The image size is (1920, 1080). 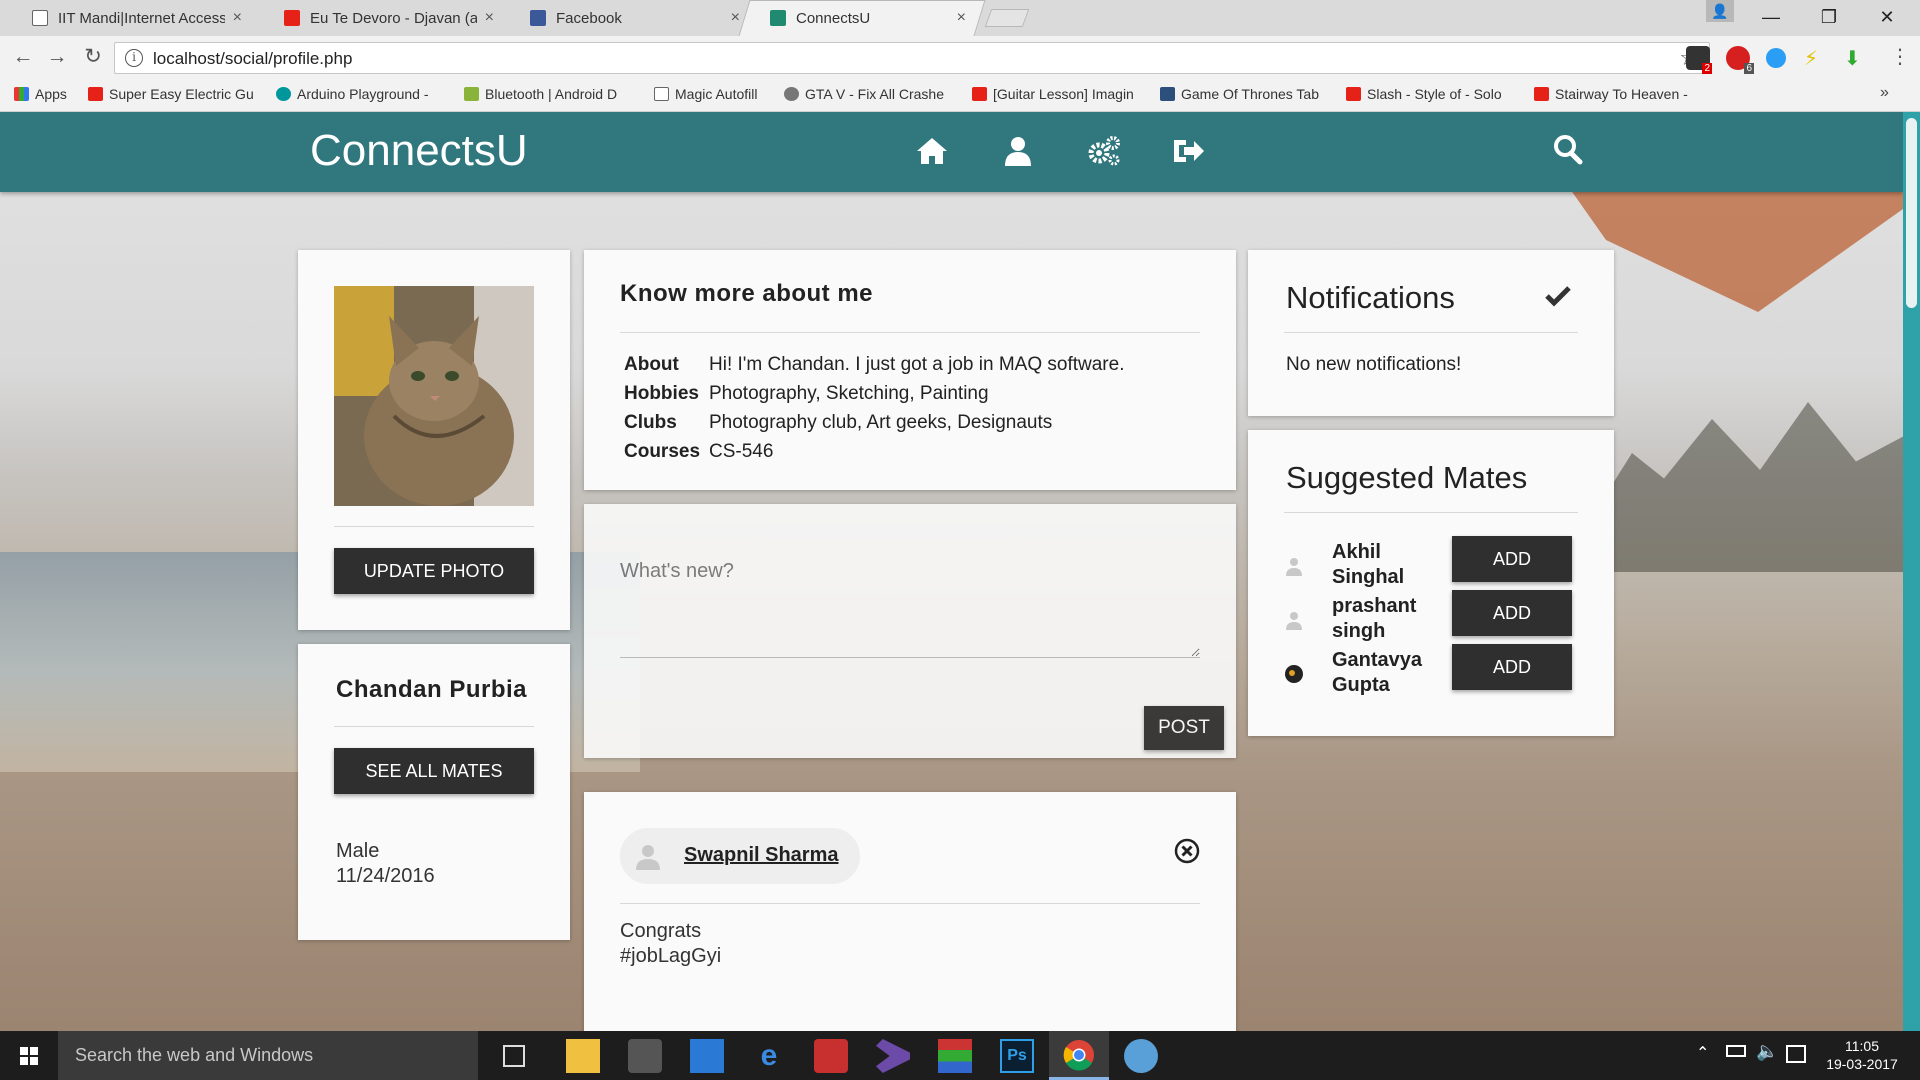 What do you see at coordinates (434, 396) in the screenshot?
I see `profile-photo` at bounding box center [434, 396].